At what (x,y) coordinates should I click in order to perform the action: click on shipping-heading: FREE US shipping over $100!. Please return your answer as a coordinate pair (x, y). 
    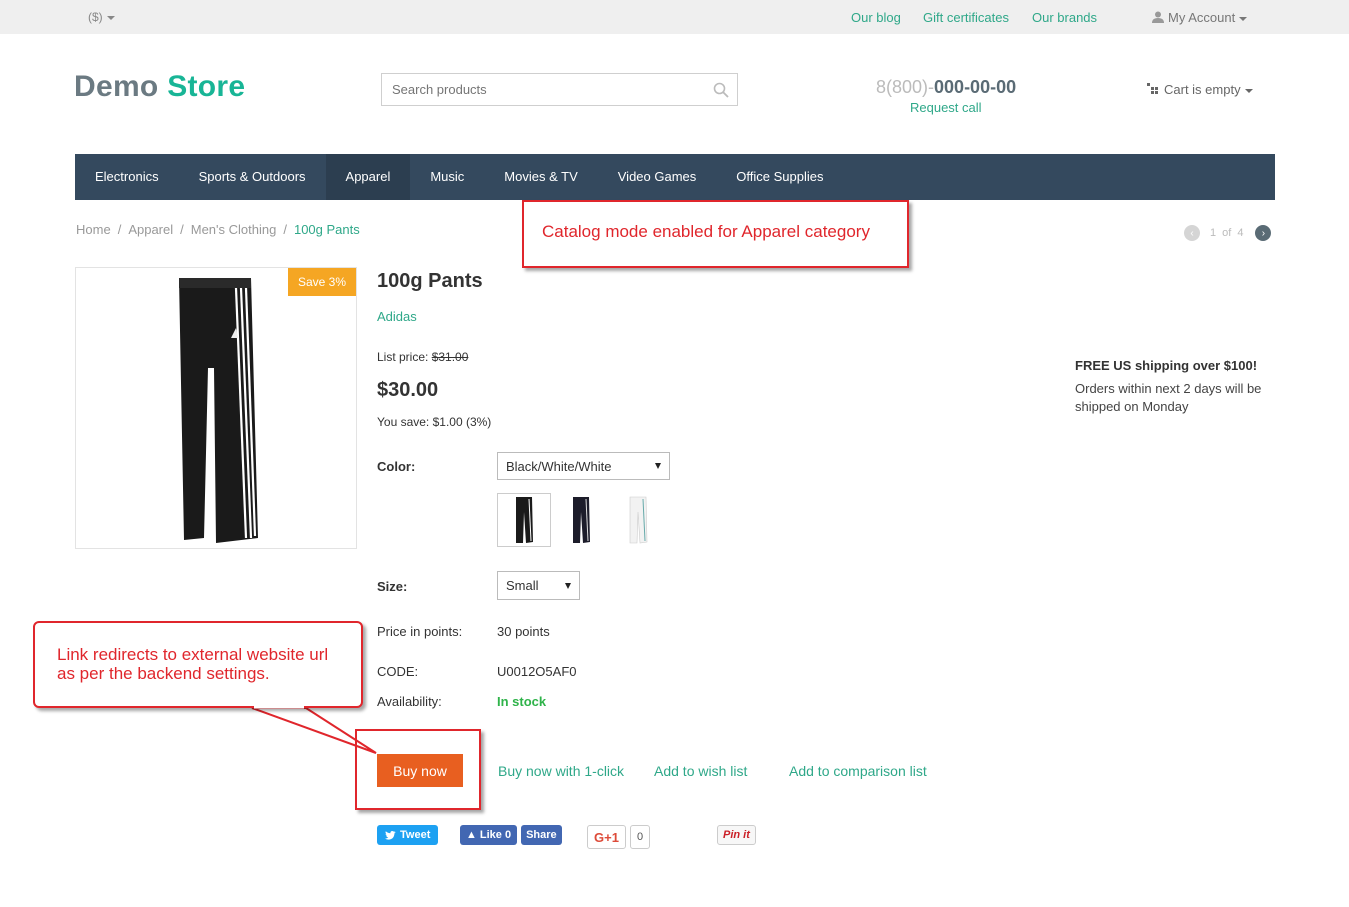
    Looking at the image, I should click on (1166, 365).